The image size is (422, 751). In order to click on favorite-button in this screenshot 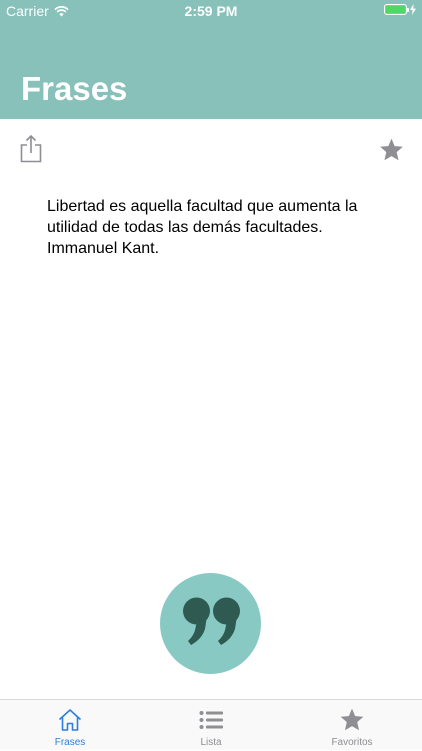, I will do `click(391, 150)`.